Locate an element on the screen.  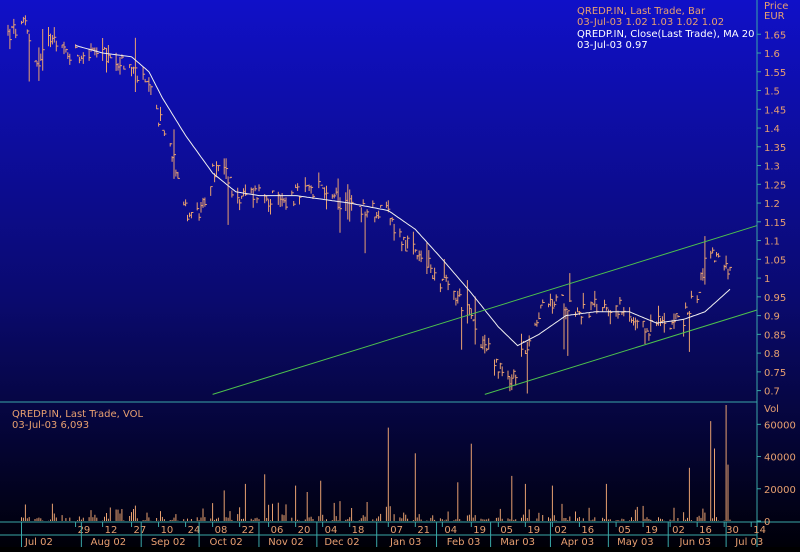
x-month-label: Jul 02 is located at coordinates (38, 542).